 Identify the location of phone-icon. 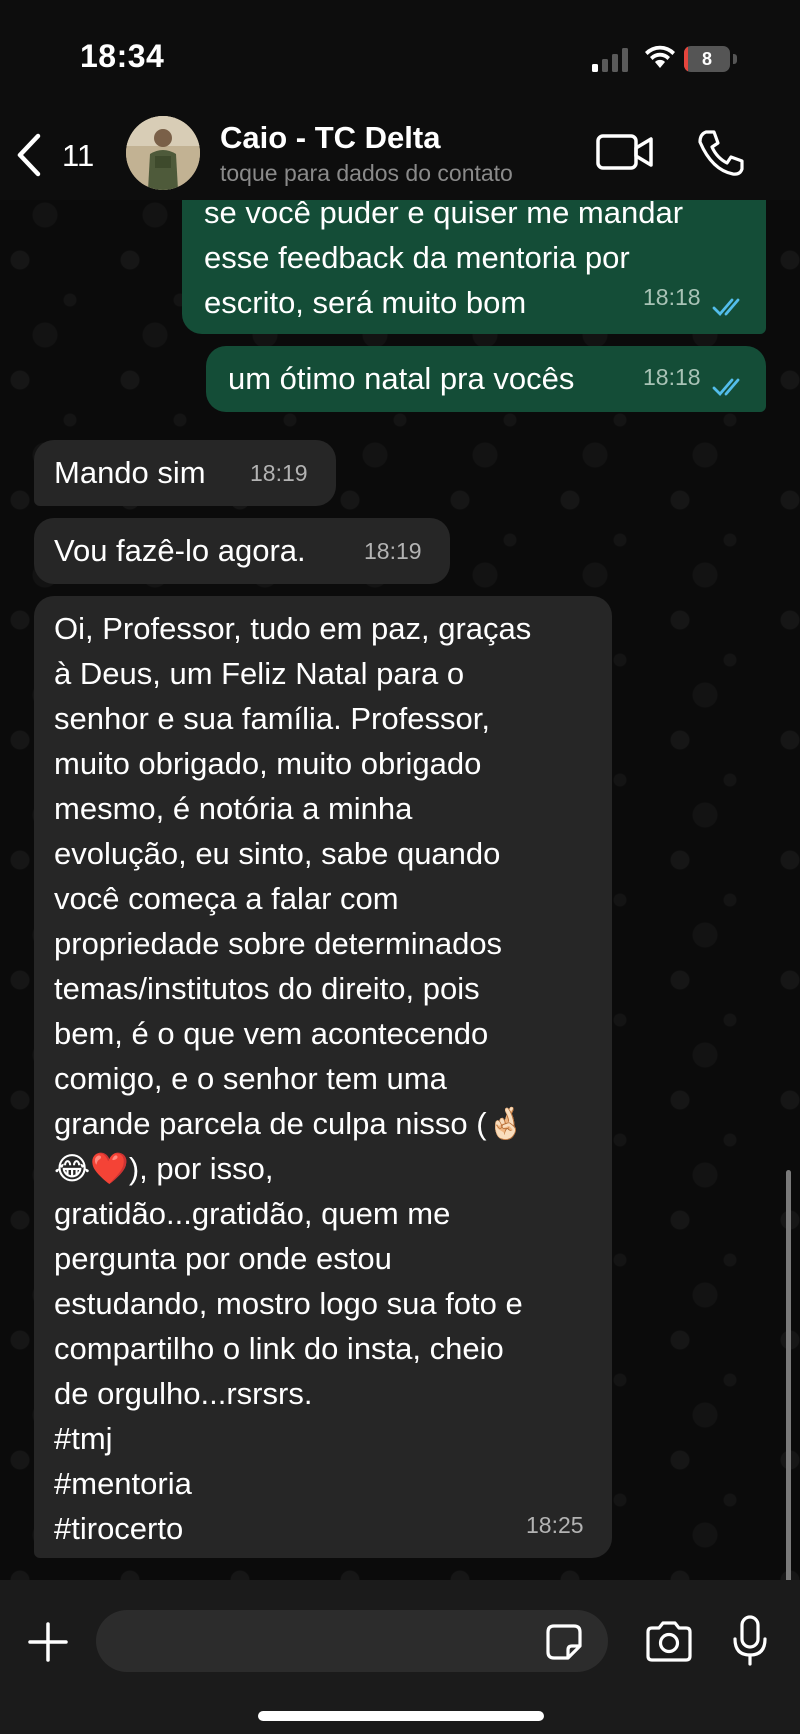
(721, 153).